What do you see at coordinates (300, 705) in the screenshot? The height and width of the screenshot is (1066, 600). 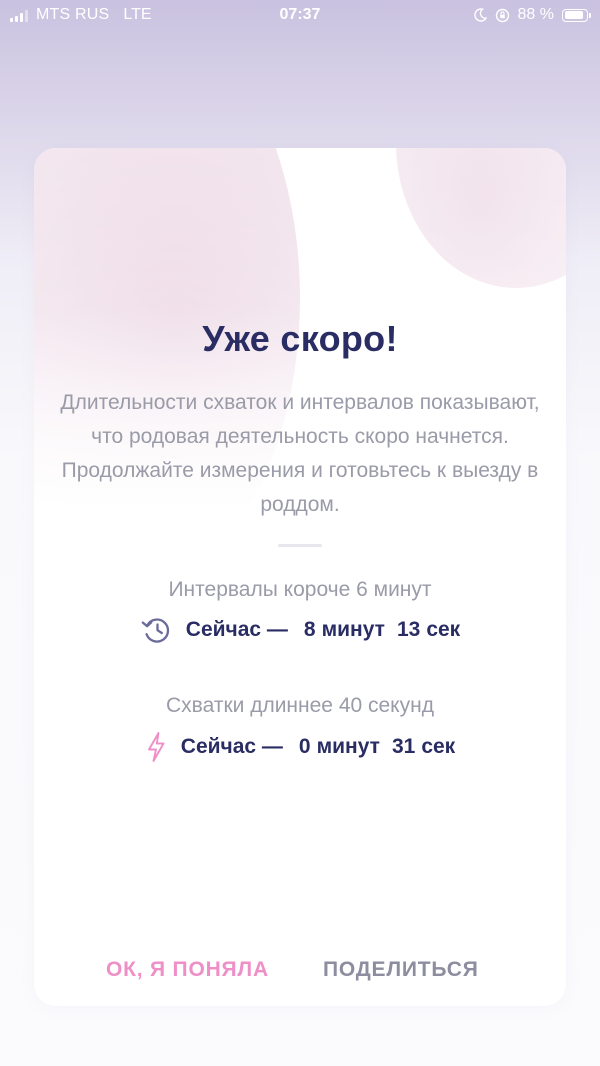 I see `contractions-label: Схватки длиннее 40 секунд` at bounding box center [300, 705].